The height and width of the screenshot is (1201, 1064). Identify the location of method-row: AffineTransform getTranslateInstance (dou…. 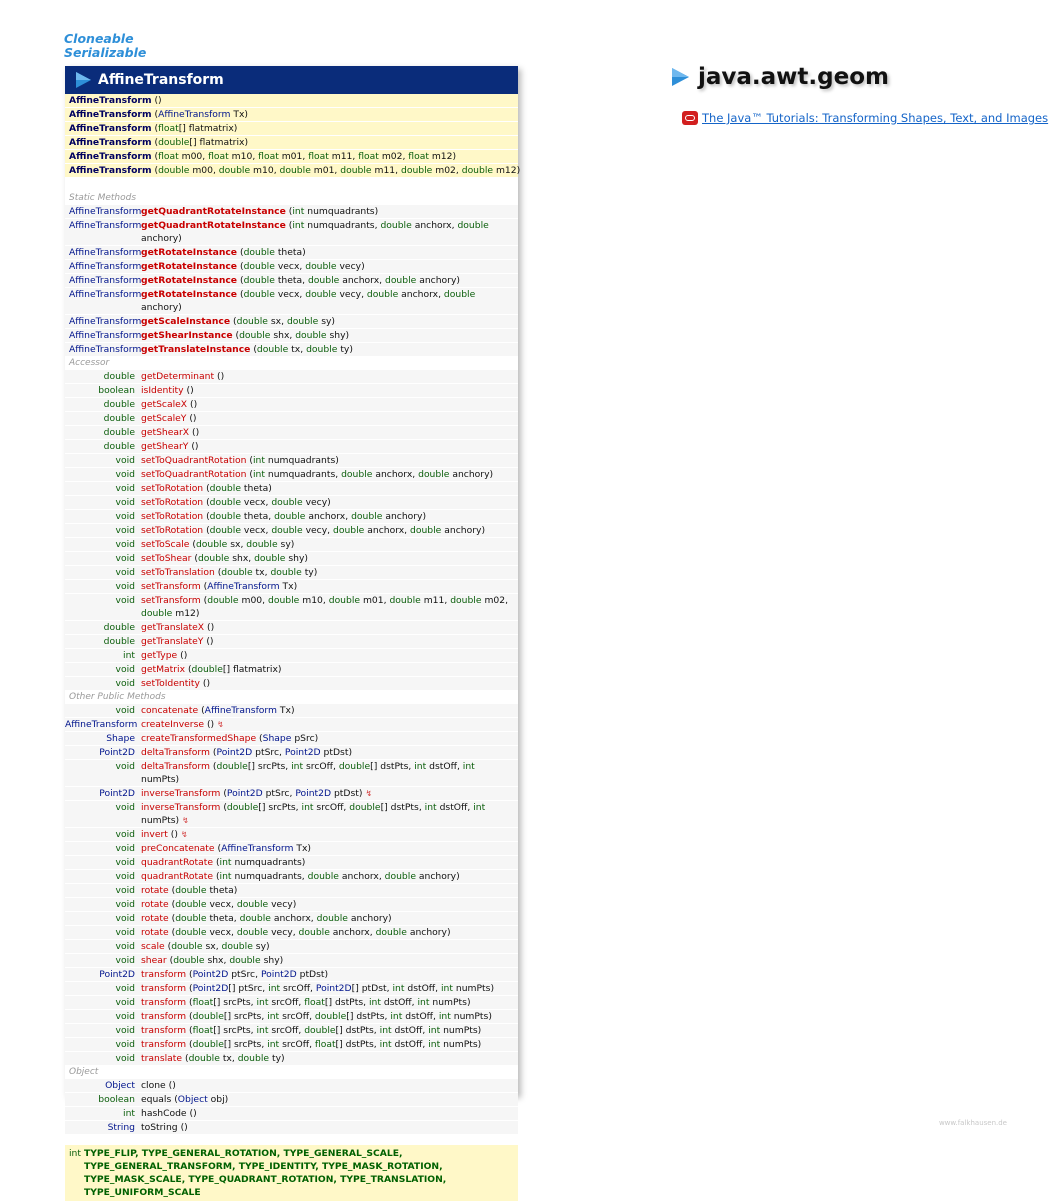
(291, 350).